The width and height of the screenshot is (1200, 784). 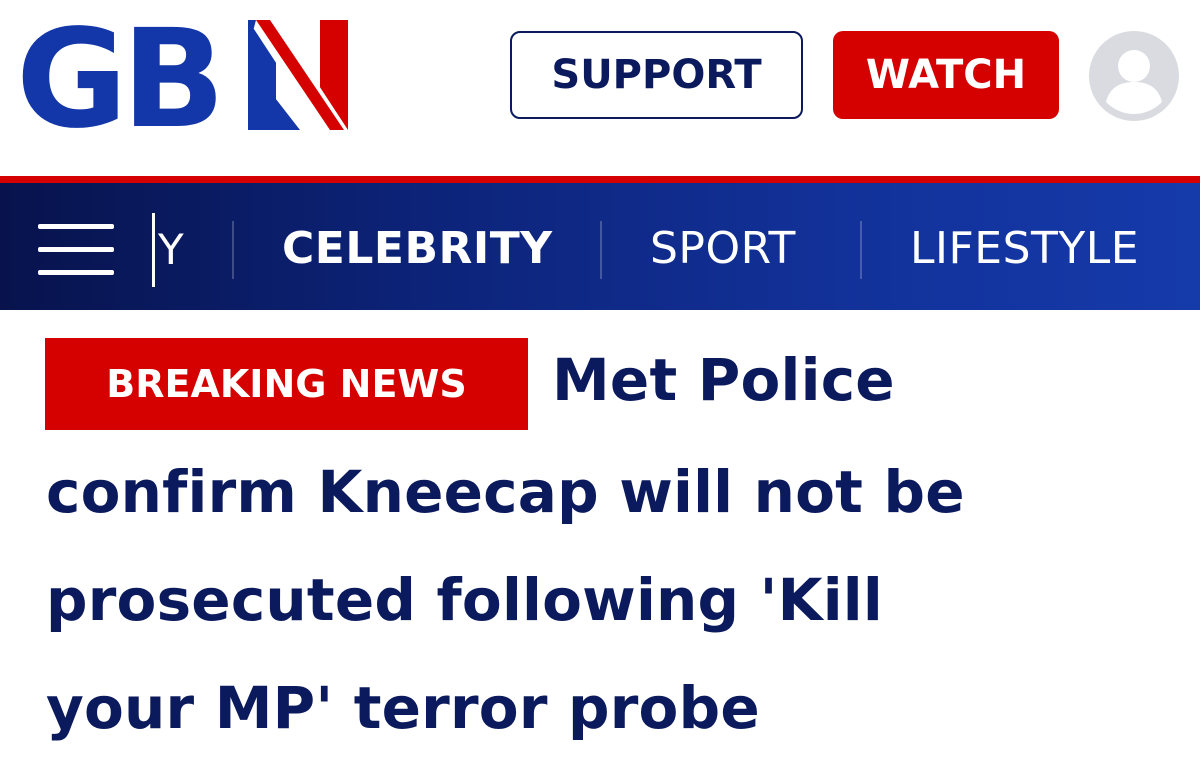 What do you see at coordinates (403, 708) in the screenshot?
I see `headline-line: your MP' terror probe` at bounding box center [403, 708].